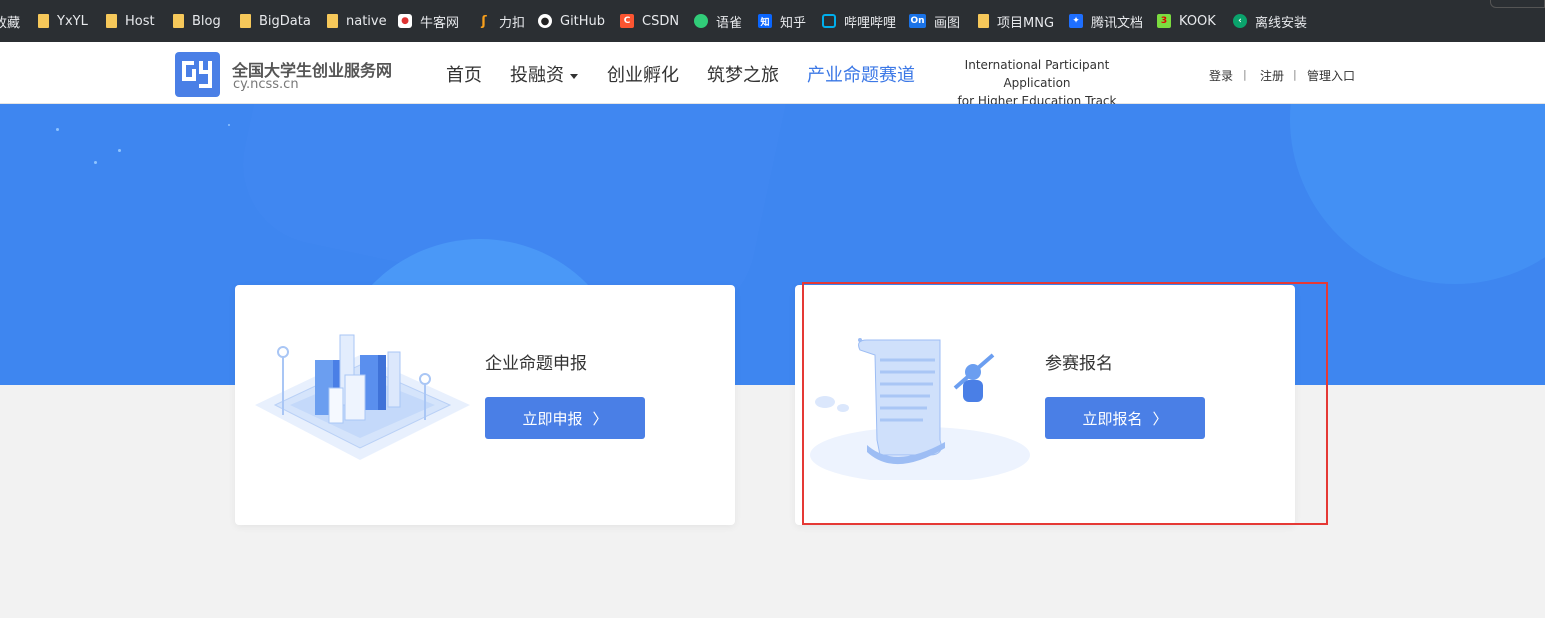 The image size is (1545, 618). I want to click on window-edge, so click(1517, 4).